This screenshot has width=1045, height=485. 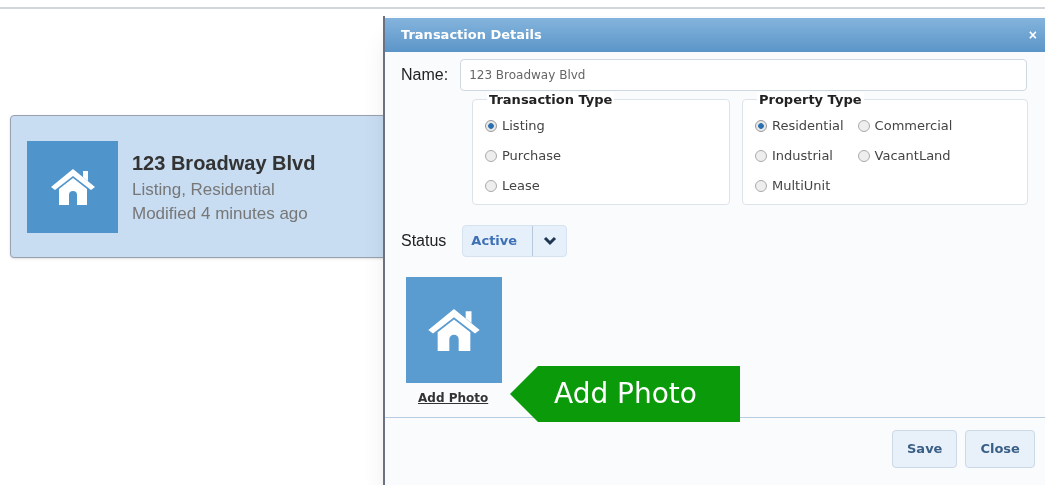 What do you see at coordinates (453, 398) in the screenshot?
I see `add-photo-link: Add Photo` at bounding box center [453, 398].